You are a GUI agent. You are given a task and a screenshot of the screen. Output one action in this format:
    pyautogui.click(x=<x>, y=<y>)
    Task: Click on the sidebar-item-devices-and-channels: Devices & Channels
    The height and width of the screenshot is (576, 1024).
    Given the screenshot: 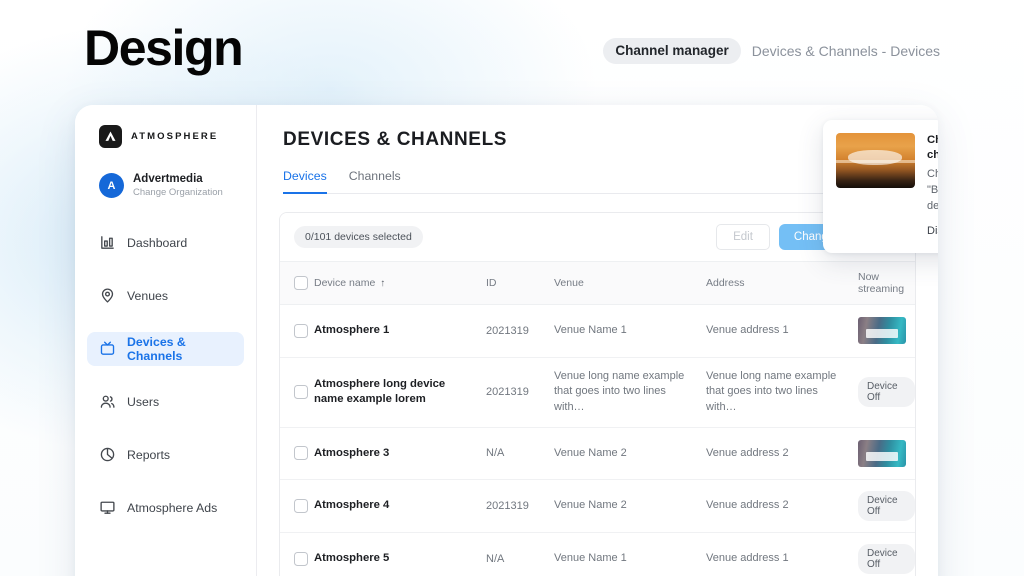 What is the action you would take?
    pyautogui.click(x=165, y=348)
    